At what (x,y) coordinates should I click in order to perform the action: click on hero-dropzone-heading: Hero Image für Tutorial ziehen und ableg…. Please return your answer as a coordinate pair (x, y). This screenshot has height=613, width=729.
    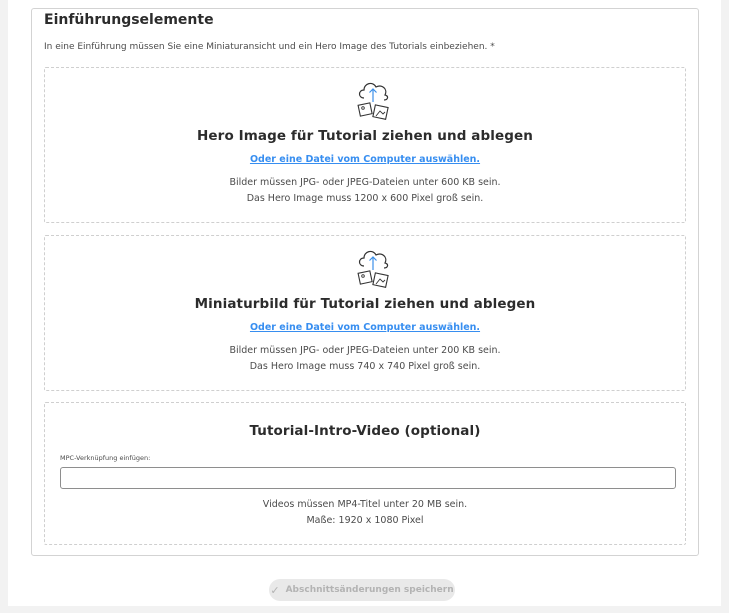
    Looking at the image, I should click on (365, 136).